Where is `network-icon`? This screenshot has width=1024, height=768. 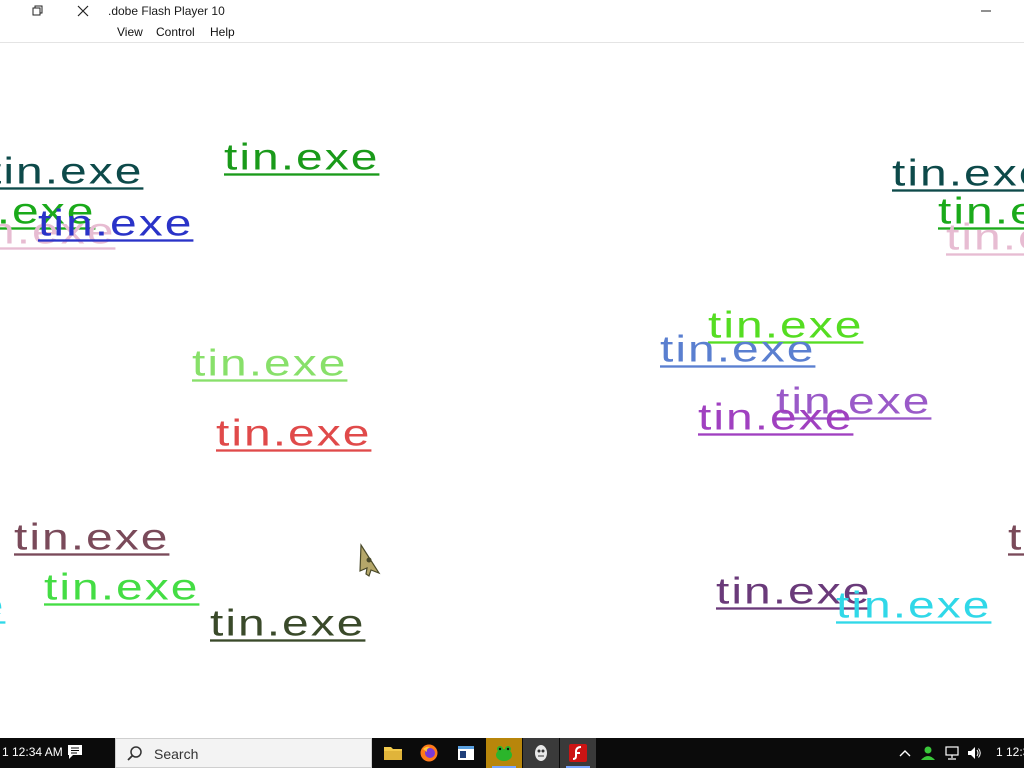
network-icon is located at coordinates (952, 753).